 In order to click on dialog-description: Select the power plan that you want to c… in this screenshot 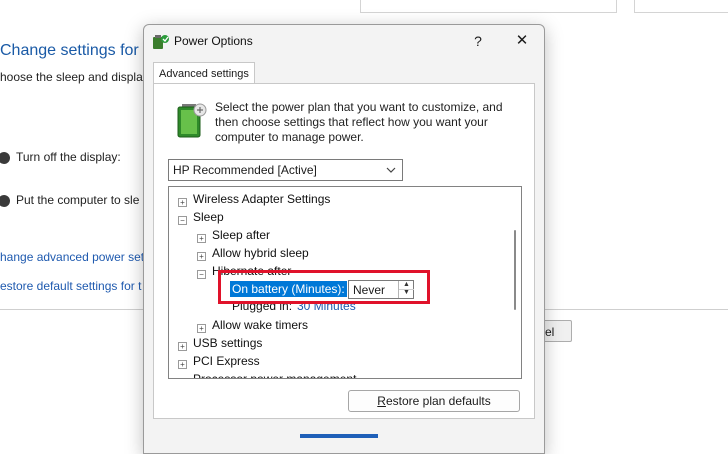, I will do `click(359, 122)`.